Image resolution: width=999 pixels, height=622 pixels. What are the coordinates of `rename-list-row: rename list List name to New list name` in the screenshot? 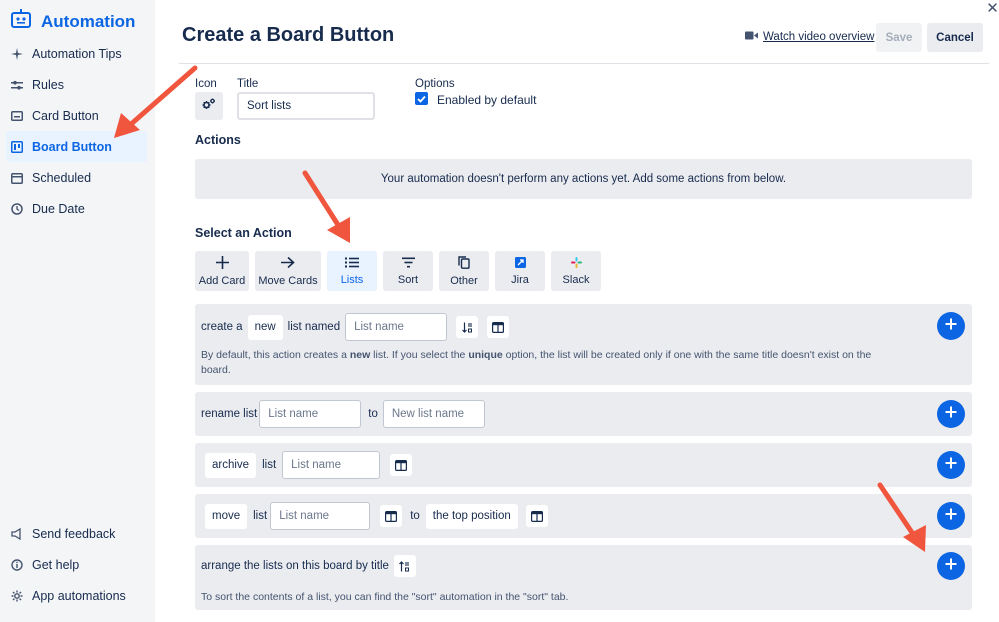 It's located at (343, 414).